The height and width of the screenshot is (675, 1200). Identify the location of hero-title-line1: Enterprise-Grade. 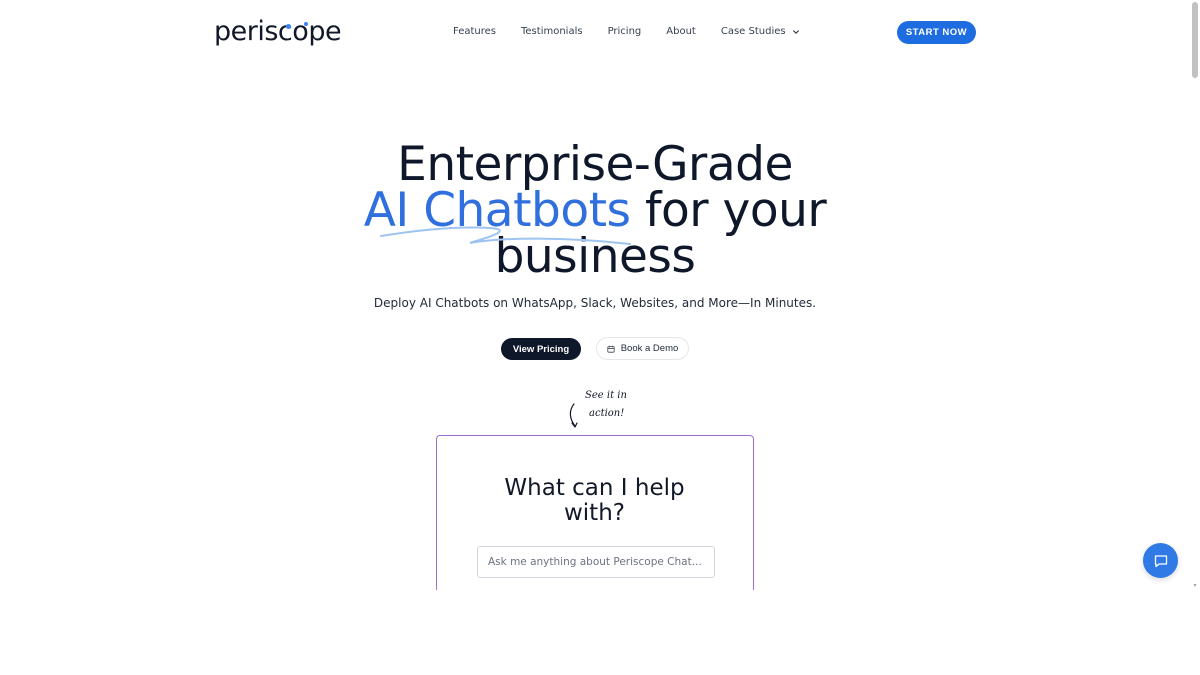
(595, 164).